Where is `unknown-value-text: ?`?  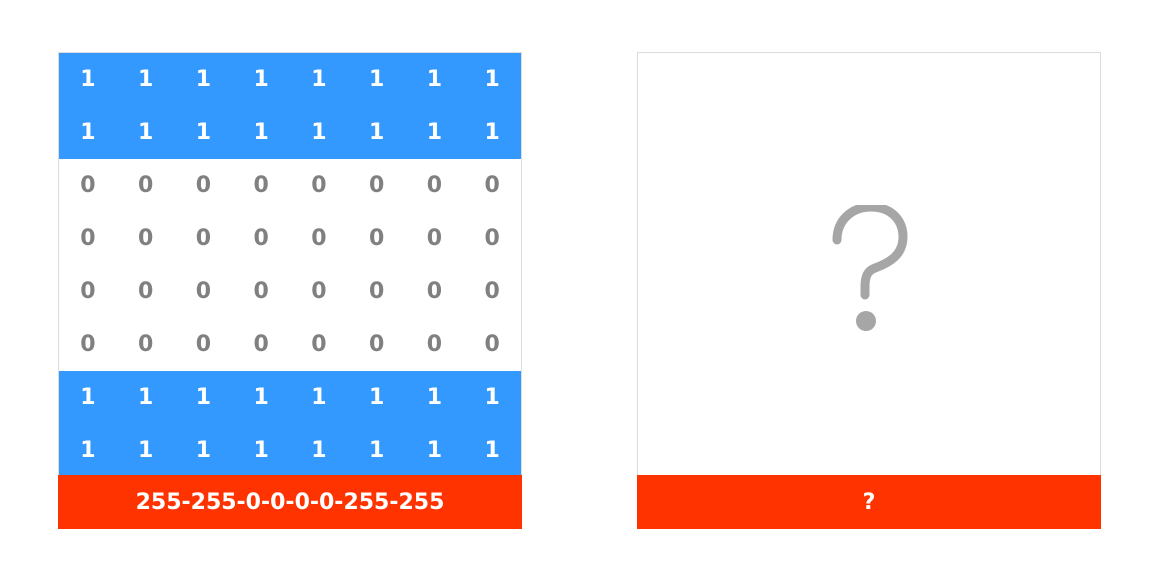 unknown-value-text: ? is located at coordinates (869, 502).